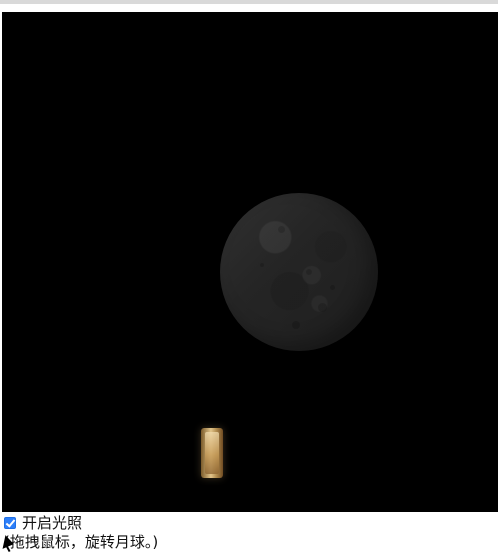  I want to click on moon-sphere-icon, so click(299, 272).